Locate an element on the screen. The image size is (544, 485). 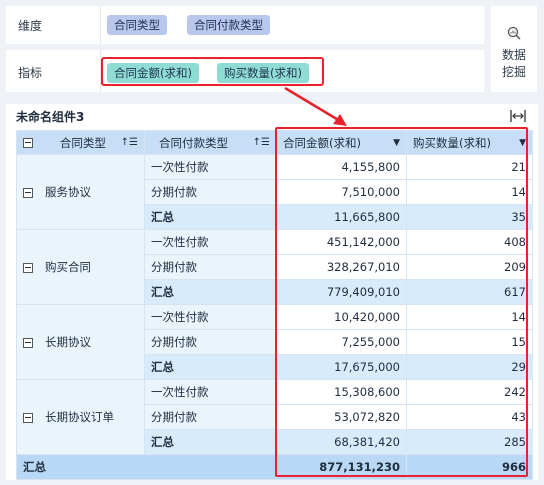
table-row: 服务协议 一次性付款 4,155,800 21 is located at coordinates (274, 192).